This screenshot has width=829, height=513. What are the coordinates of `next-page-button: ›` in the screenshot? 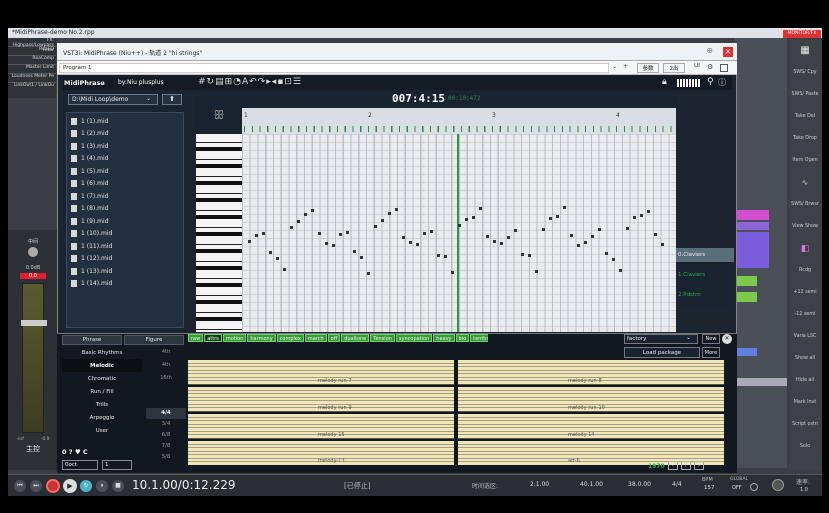 It's located at (699, 465).